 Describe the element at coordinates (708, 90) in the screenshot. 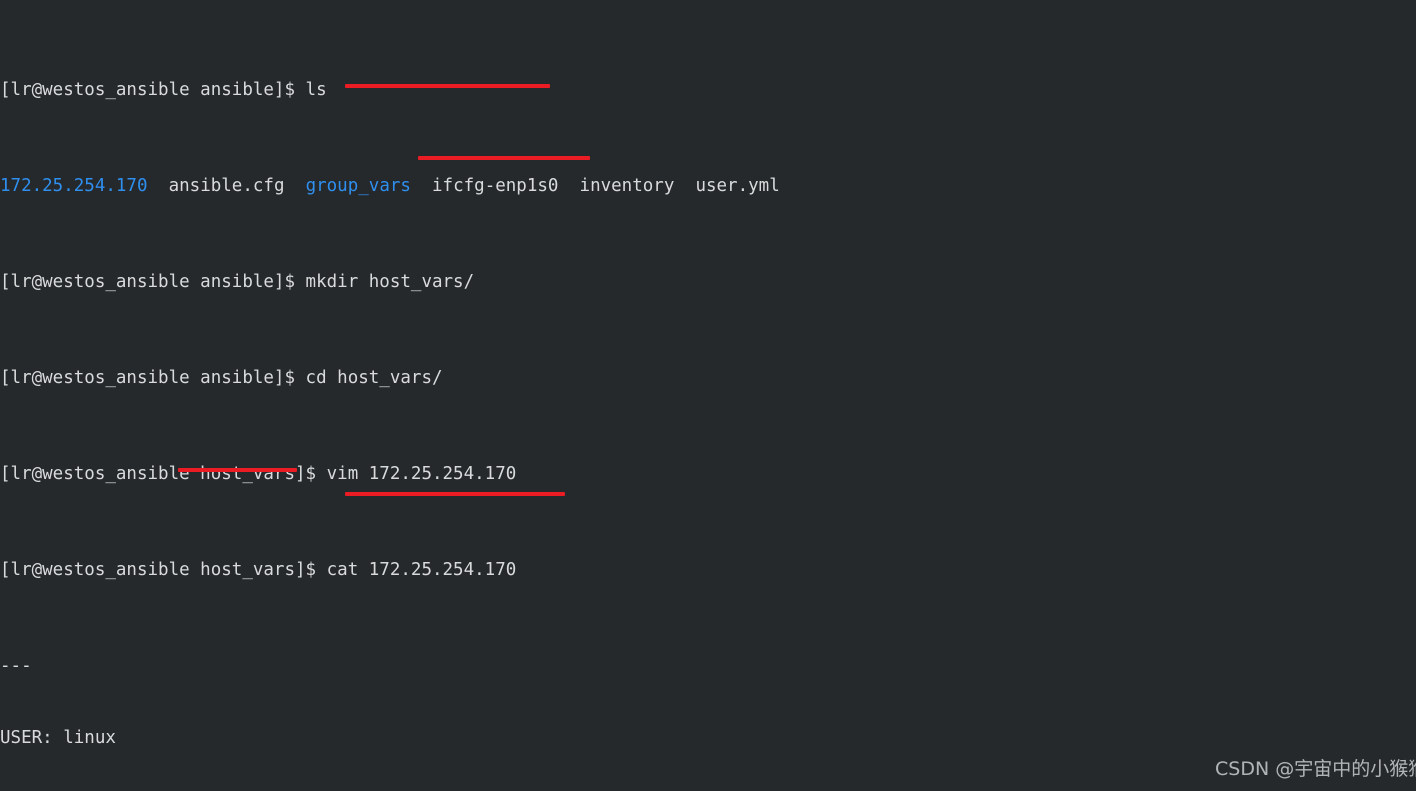

I see `command-line-ls: [lr@westos_ansible ansible]$ ls` at that location.